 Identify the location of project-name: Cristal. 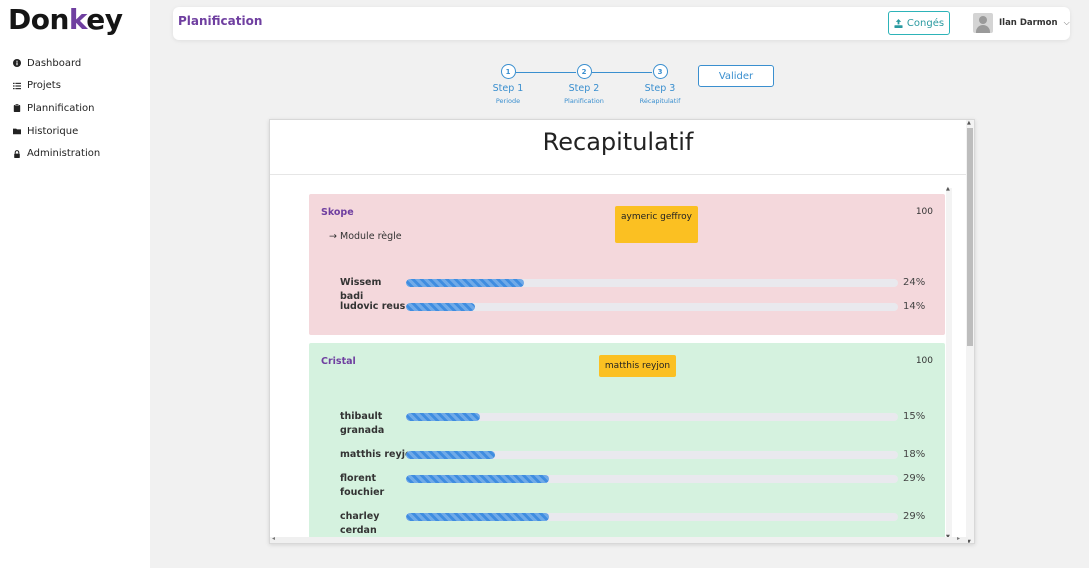
(338, 361).